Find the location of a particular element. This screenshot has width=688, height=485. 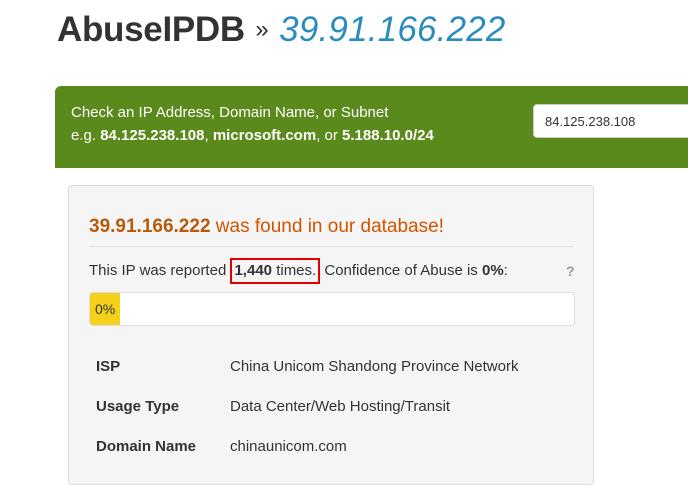

confidence-value: 0% is located at coordinates (492, 270).